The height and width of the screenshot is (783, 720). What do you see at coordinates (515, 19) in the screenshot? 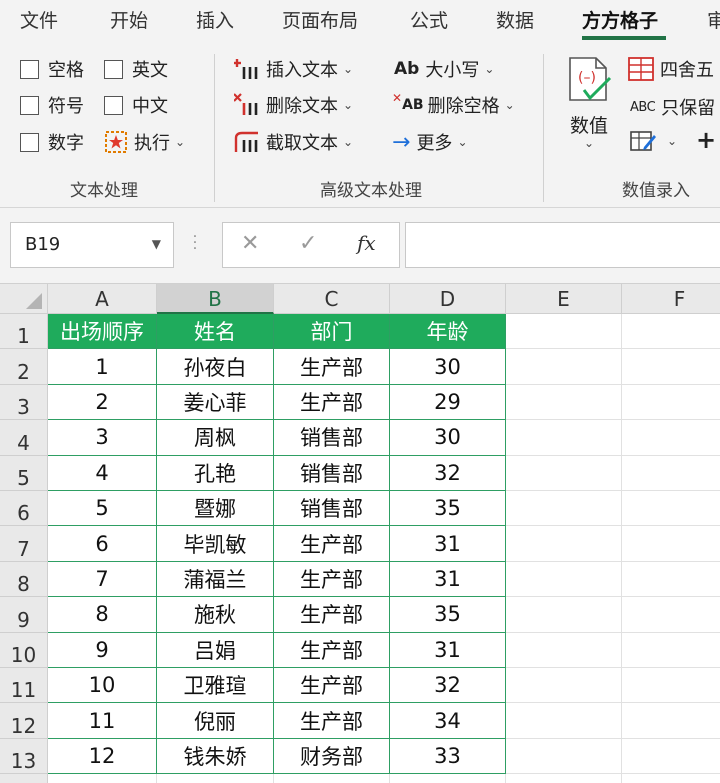
I see `tab-data: 数据` at bounding box center [515, 19].